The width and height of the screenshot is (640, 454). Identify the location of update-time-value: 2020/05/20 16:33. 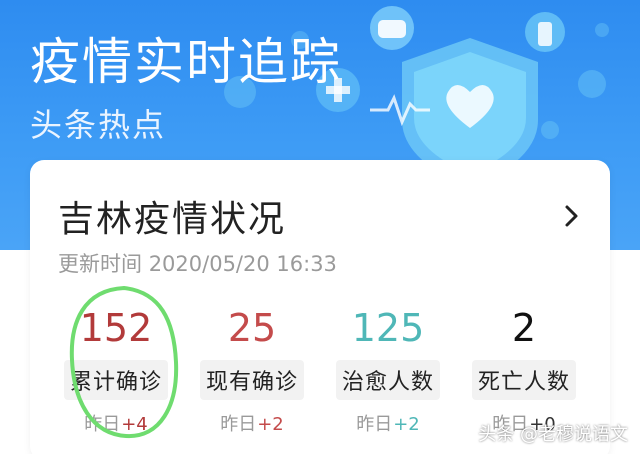
(242, 264).